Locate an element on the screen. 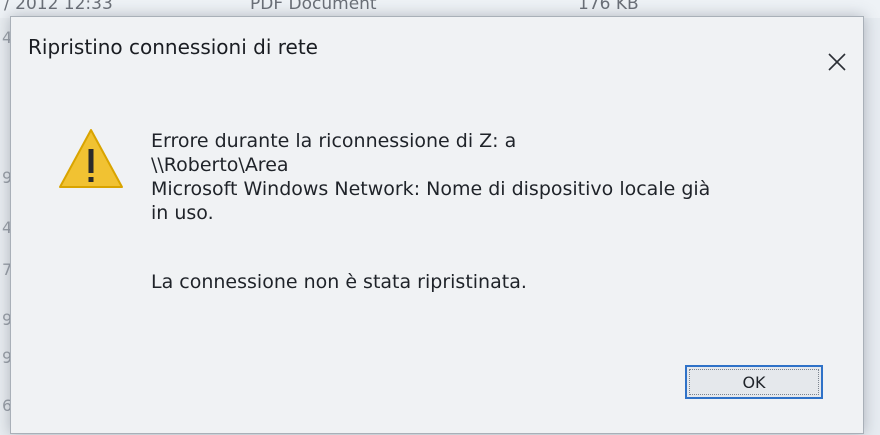 This screenshot has height=435, width=880. close-button is located at coordinates (837, 62).